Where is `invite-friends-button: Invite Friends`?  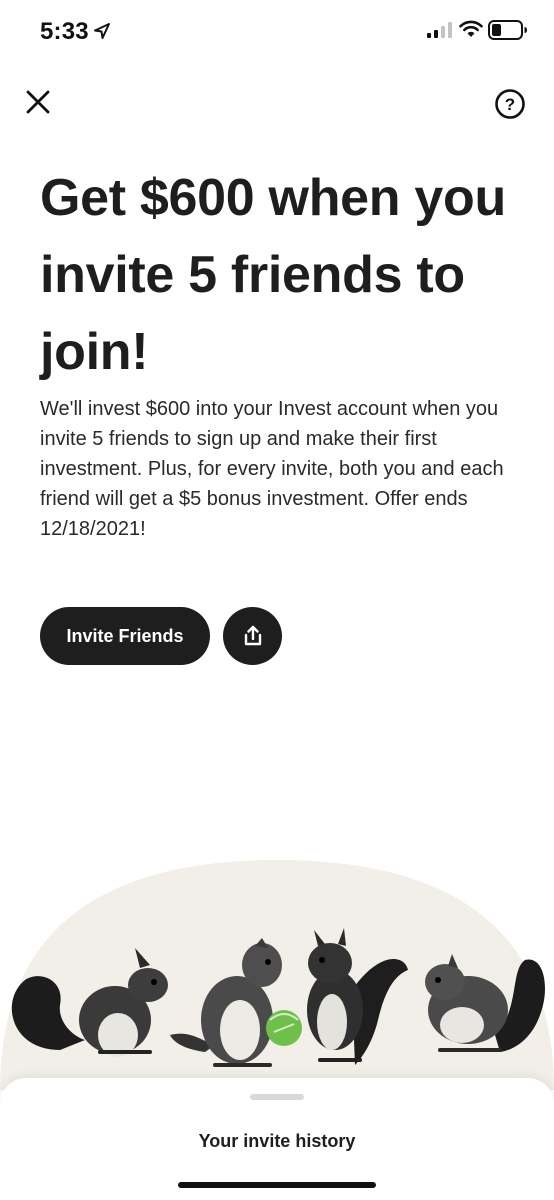
invite-friends-button: Invite Friends is located at coordinates (125, 636).